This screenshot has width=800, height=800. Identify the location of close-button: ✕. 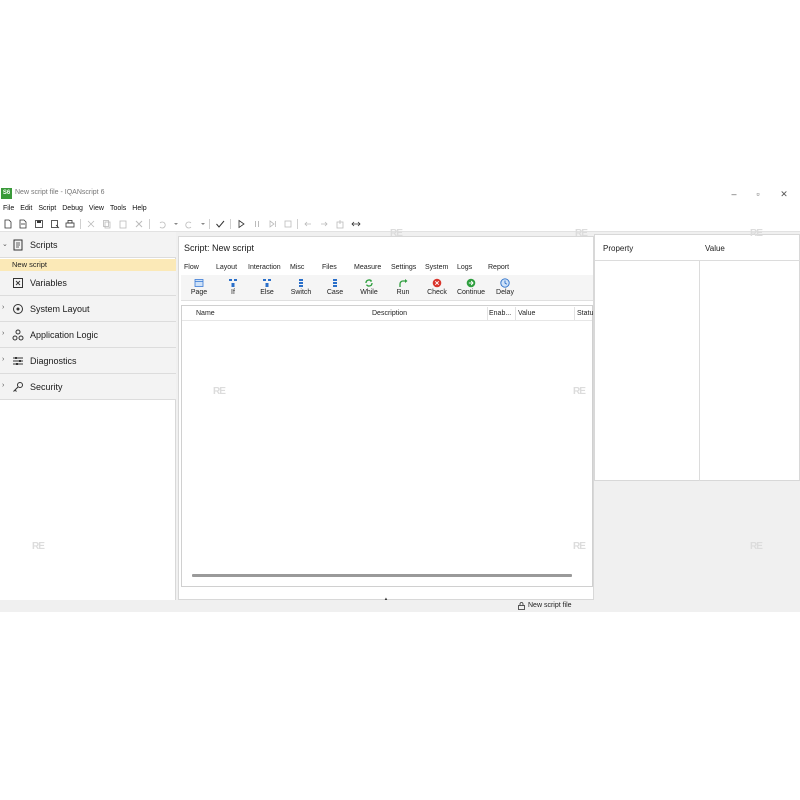
(784, 194).